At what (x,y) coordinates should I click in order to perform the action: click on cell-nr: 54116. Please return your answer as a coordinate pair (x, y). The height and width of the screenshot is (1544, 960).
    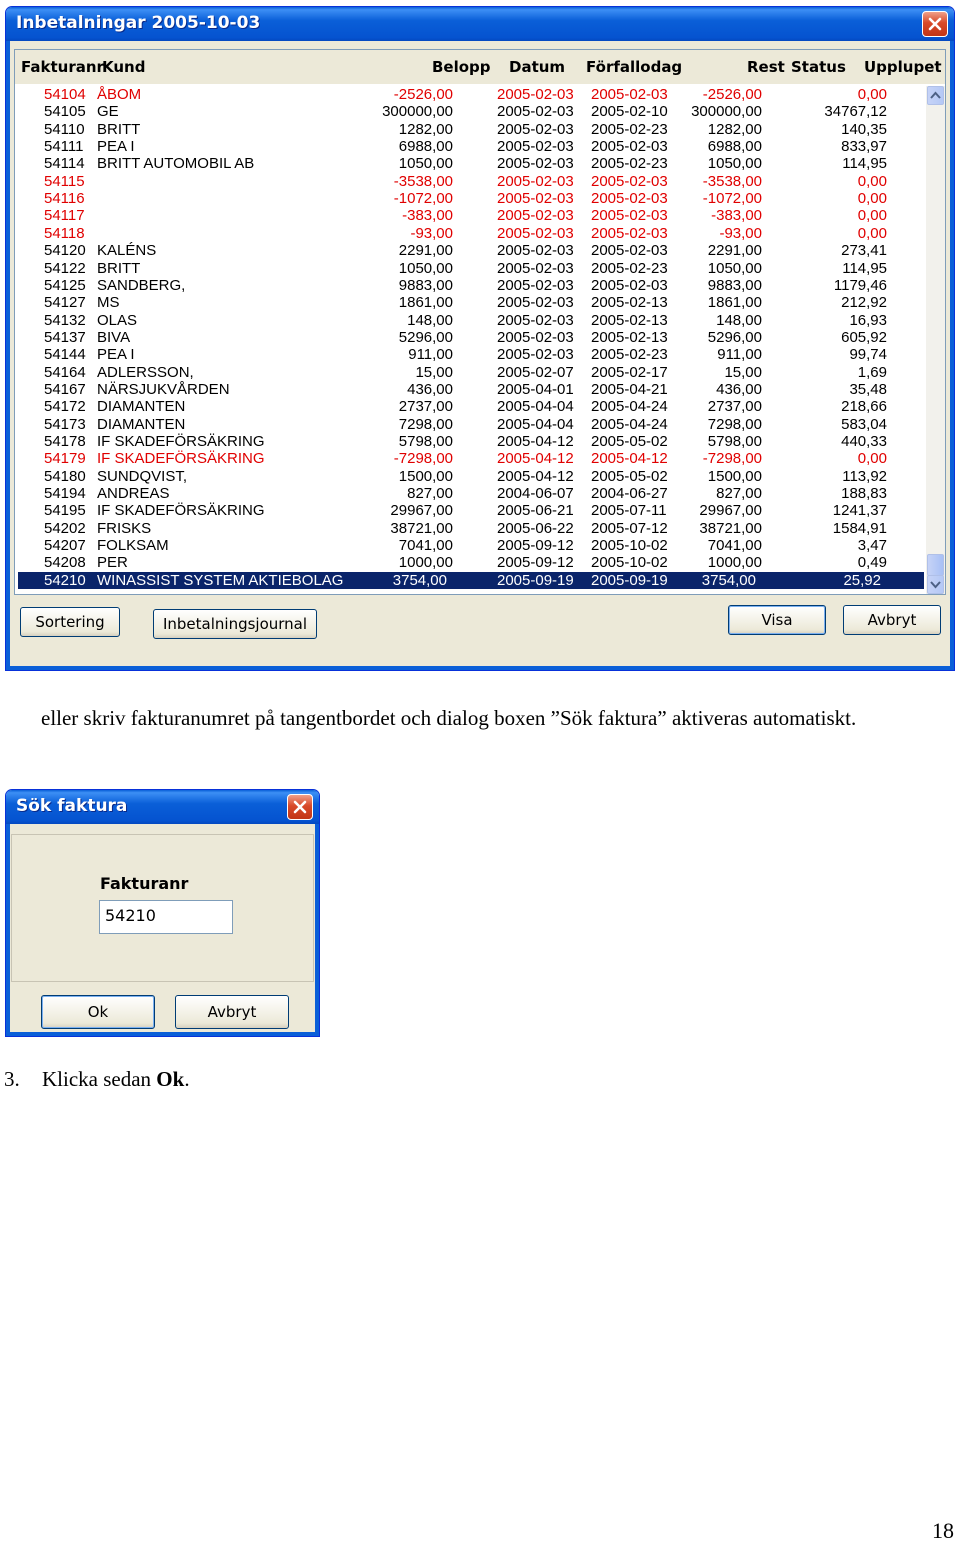
    Looking at the image, I should click on (64, 199).